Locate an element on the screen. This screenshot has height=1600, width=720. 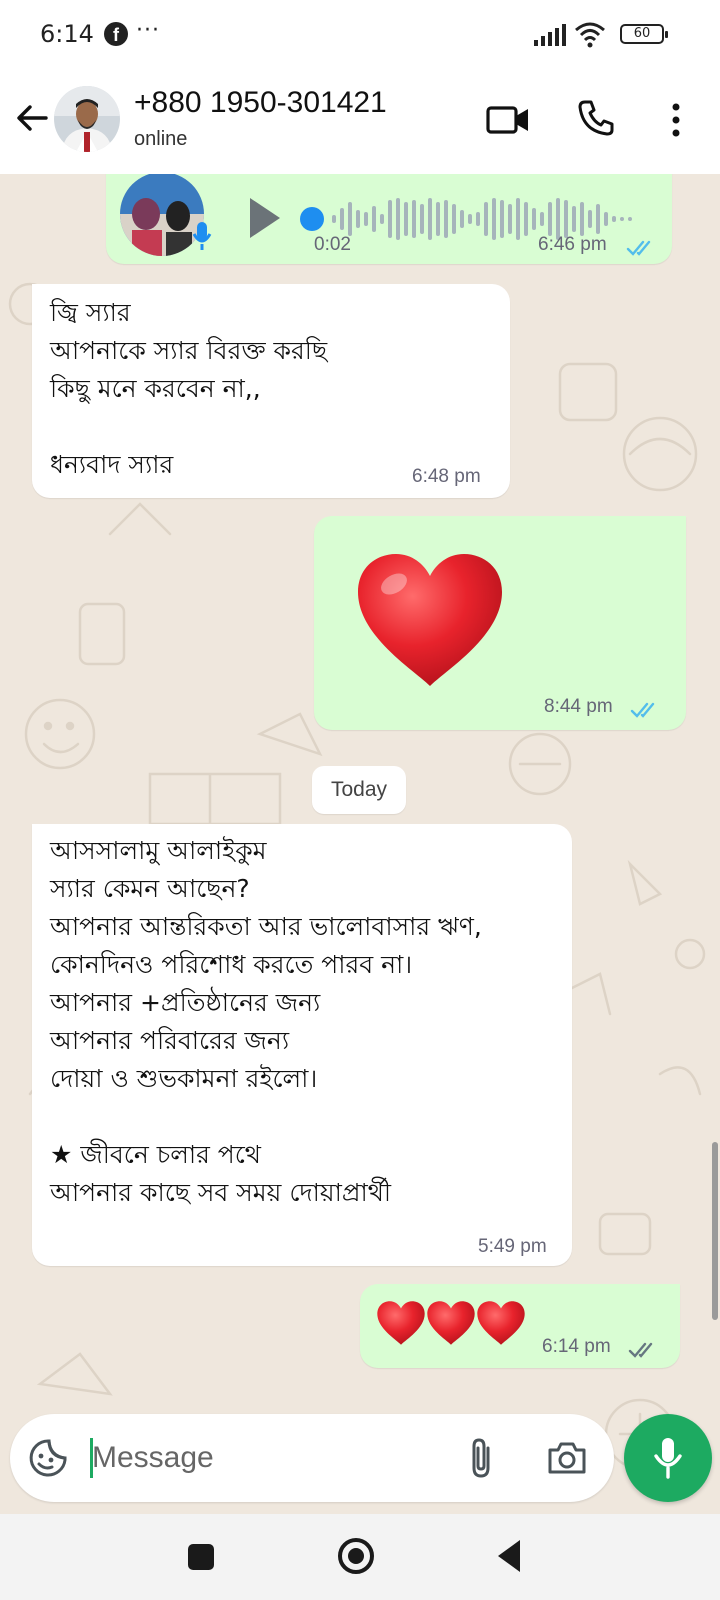
home-icon is located at coordinates (356, 1556).